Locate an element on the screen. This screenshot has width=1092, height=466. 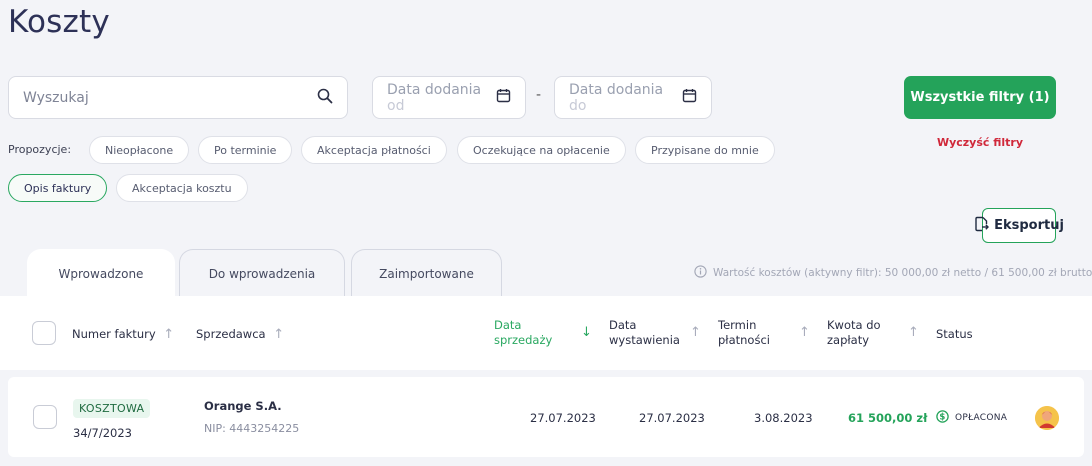
date-from-placeholder-main: Data dodania is located at coordinates (434, 89).